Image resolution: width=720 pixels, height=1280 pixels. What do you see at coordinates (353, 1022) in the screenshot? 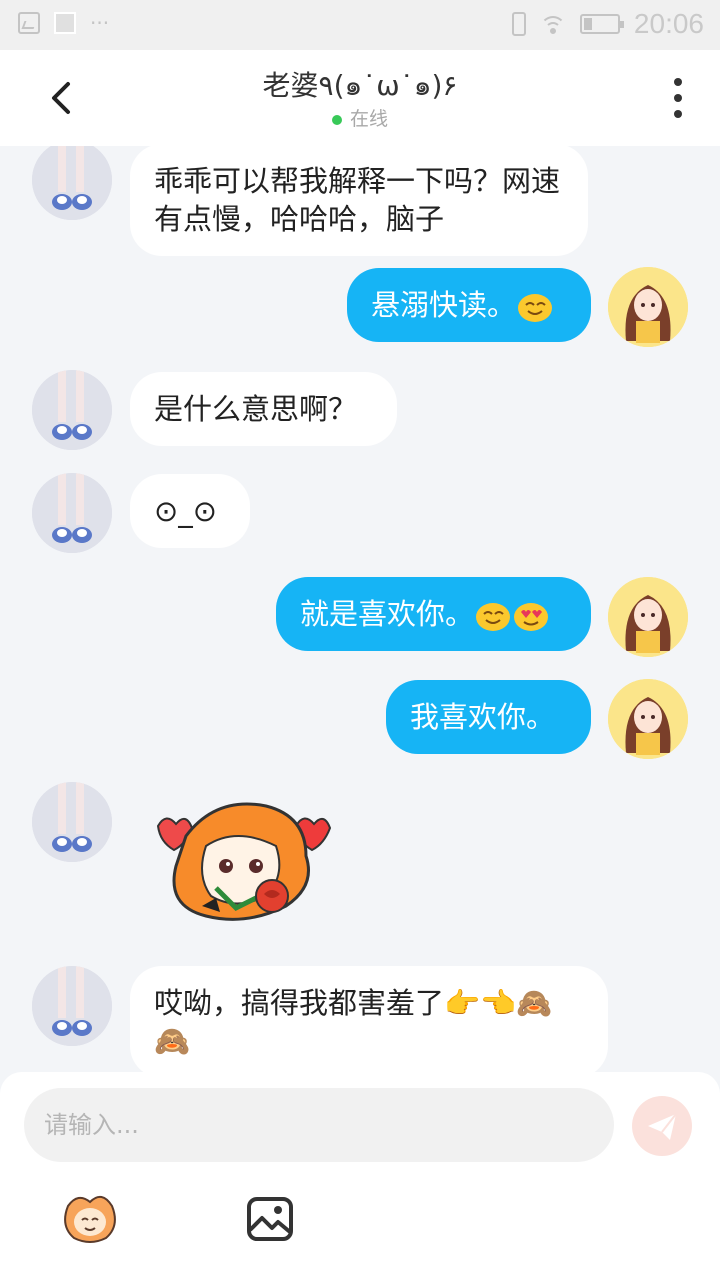
I see `message-text: 哎呦，搞得我都害羞了👉👈🙈🙈` at bounding box center [353, 1022].